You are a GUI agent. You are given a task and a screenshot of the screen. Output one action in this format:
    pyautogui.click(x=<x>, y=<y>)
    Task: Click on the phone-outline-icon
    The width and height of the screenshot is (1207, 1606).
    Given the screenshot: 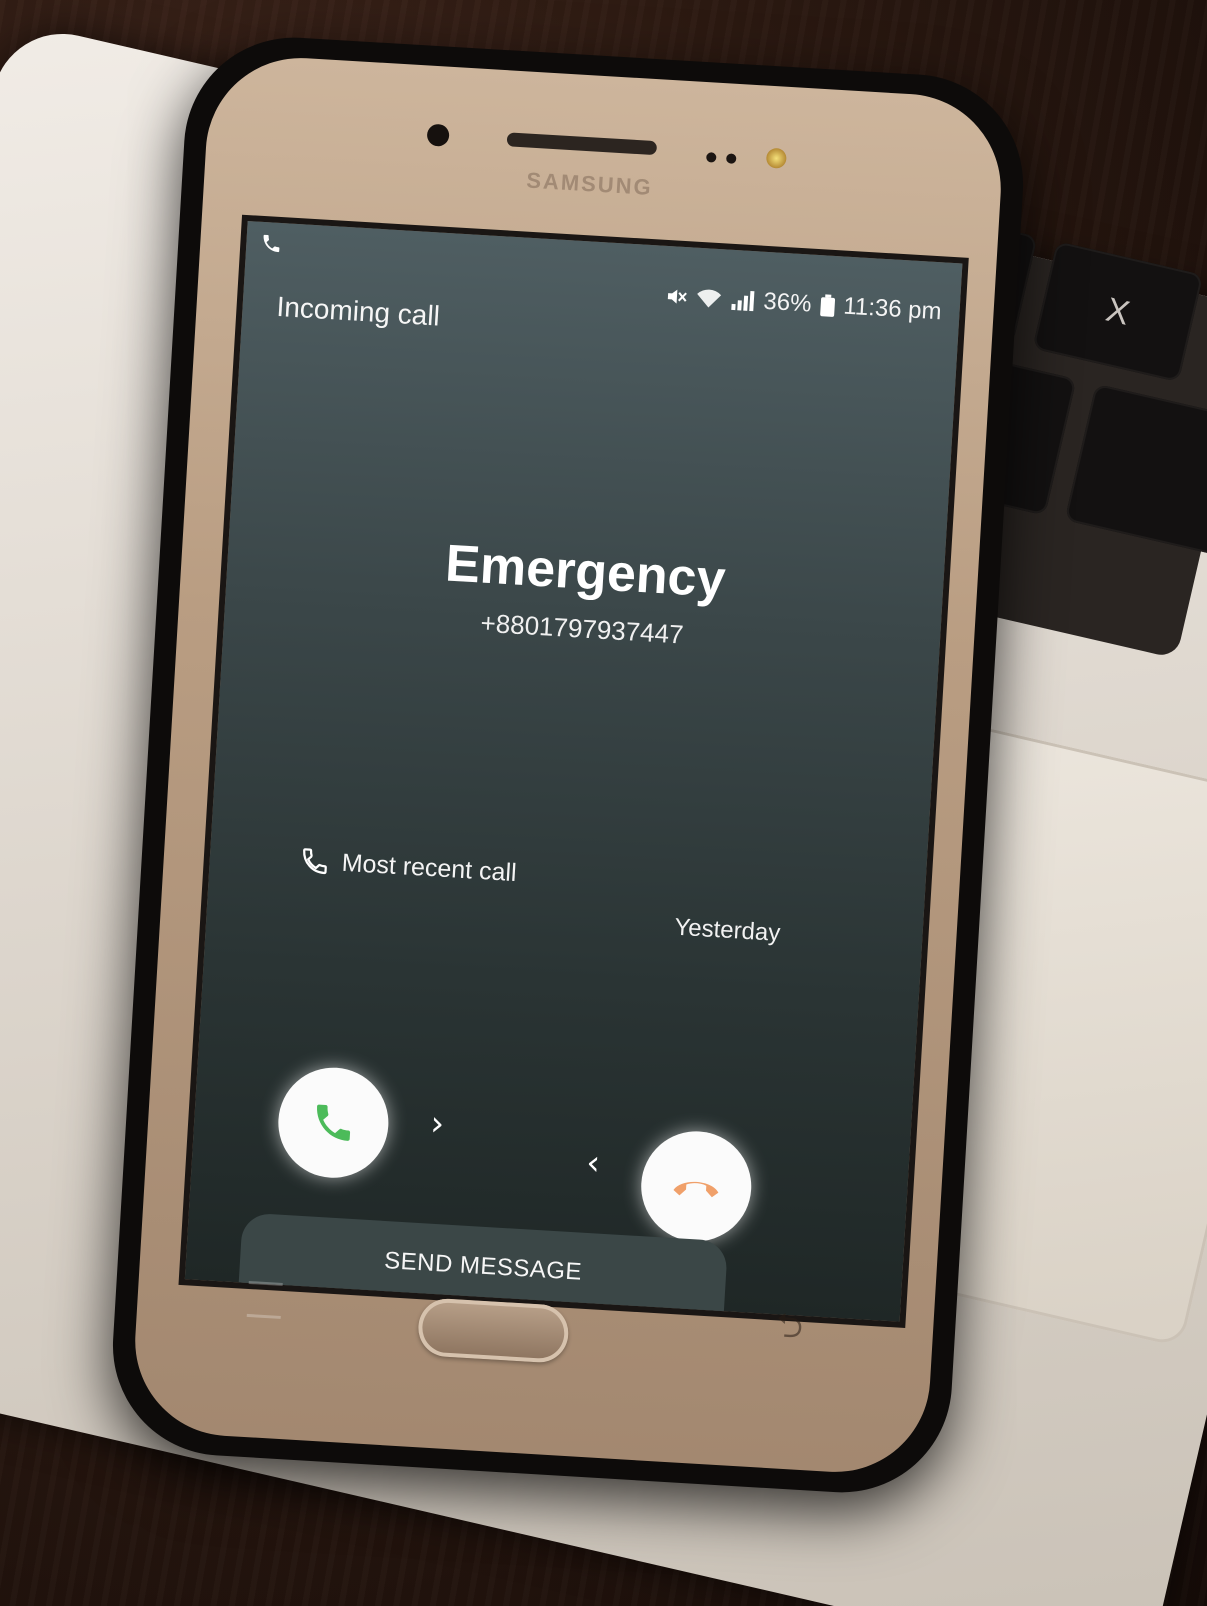 What is the action you would take?
    pyautogui.click(x=315, y=861)
    